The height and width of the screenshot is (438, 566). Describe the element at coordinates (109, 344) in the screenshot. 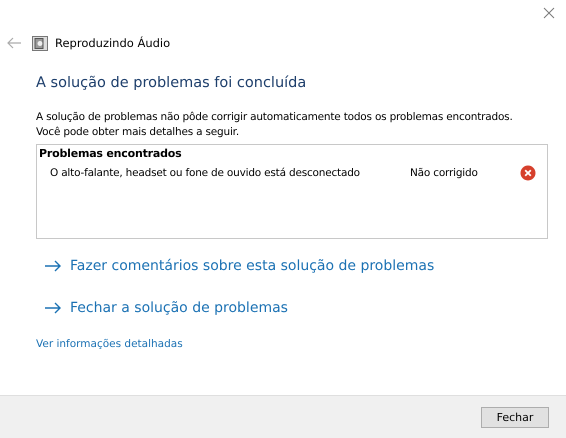

I see `details-link: Ver informações detalhadas` at that location.